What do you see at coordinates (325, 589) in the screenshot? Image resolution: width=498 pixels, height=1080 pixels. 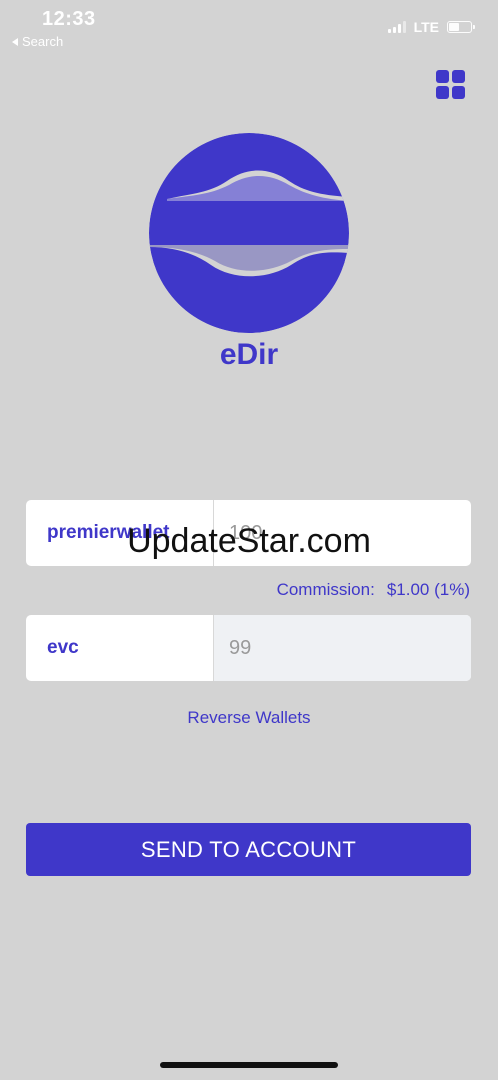 I see `commission-label: Commission:` at bounding box center [325, 589].